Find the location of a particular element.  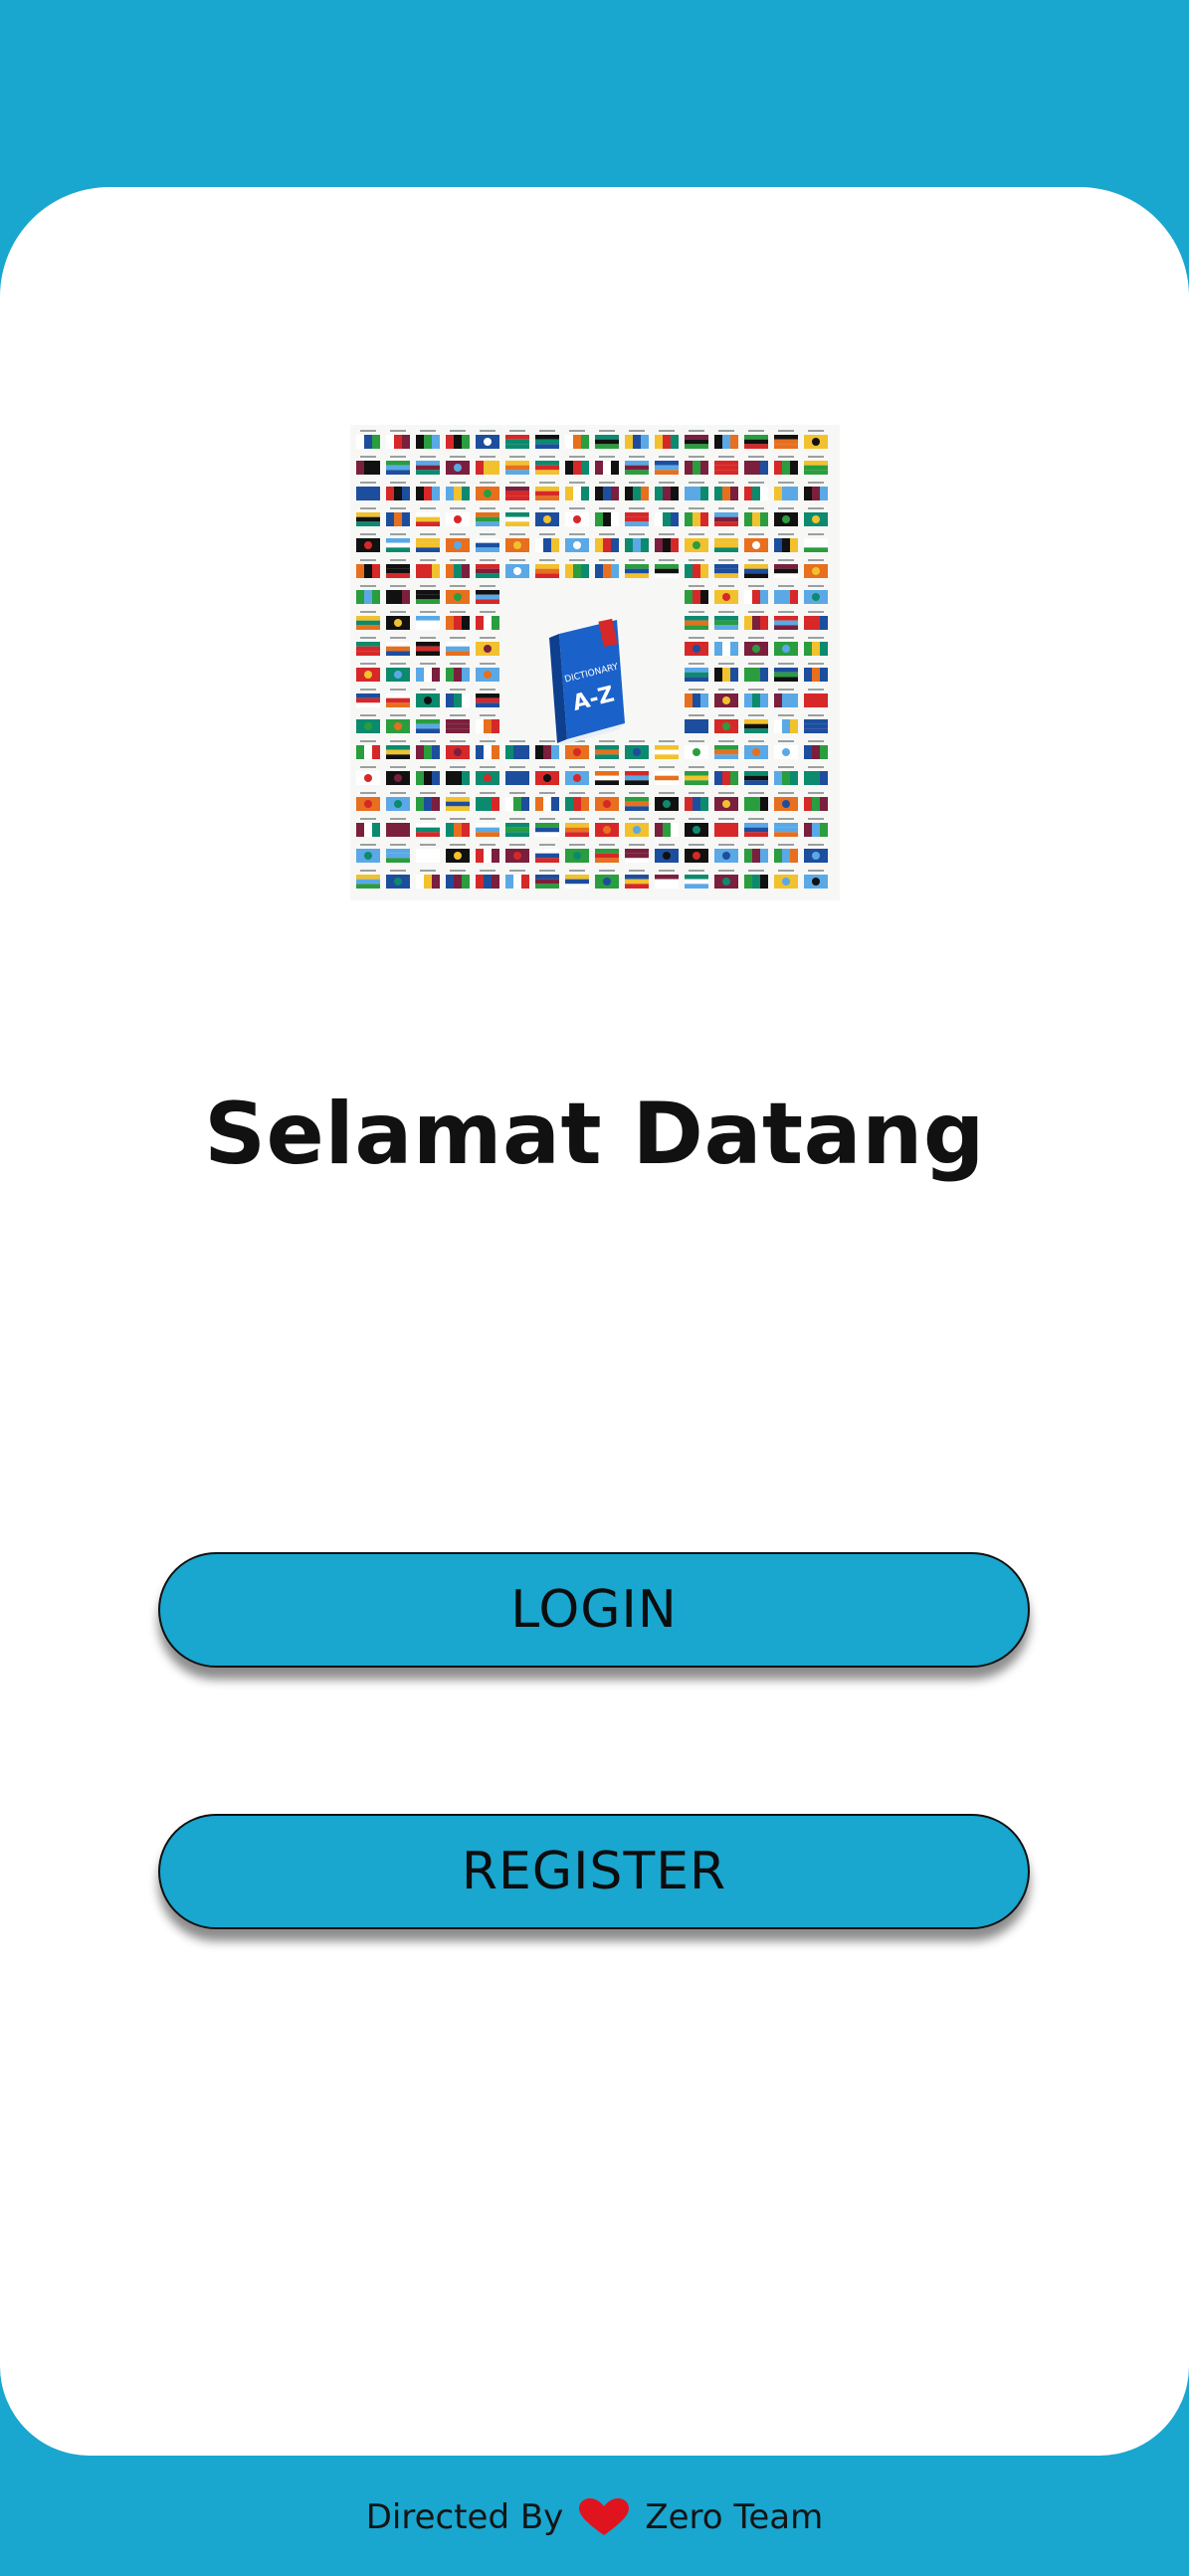

register-button: REGISTER is located at coordinates (594, 1871).